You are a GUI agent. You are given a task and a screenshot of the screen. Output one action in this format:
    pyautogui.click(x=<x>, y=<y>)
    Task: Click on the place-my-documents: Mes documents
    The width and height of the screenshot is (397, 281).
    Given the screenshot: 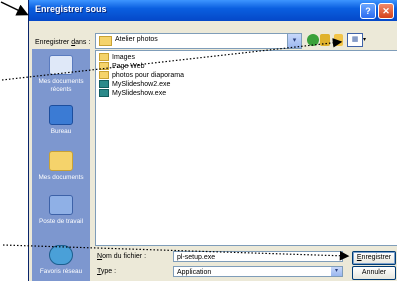 What is the action you would take?
    pyautogui.click(x=61, y=166)
    